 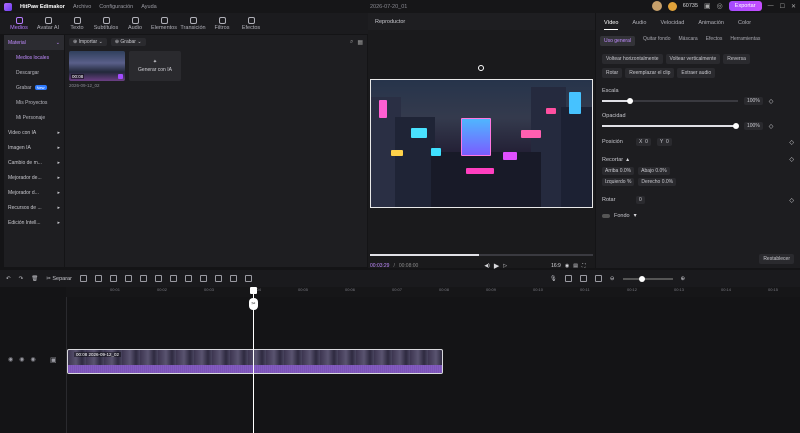 What do you see at coordinates (771, 6) in the screenshot?
I see `minimize-icon: —` at bounding box center [771, 6].